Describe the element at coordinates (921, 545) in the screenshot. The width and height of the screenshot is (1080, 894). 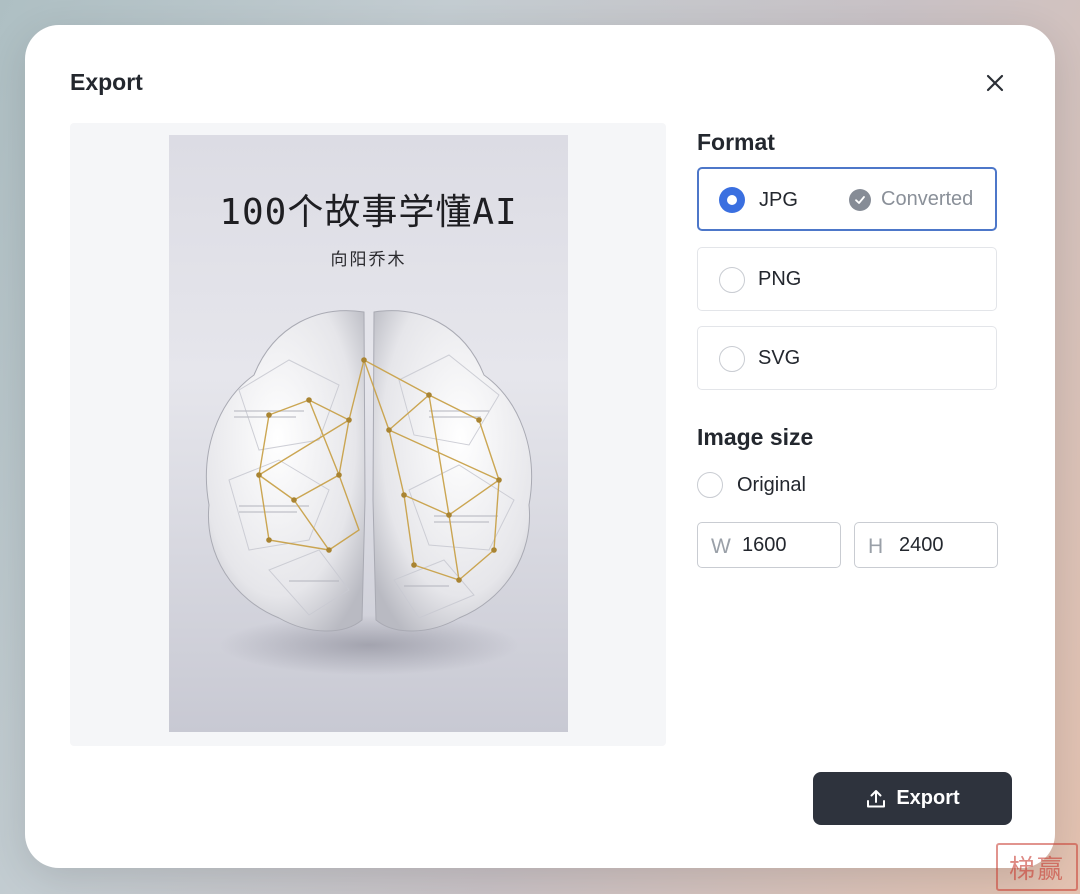
I see `height-value: 2400` at that location.